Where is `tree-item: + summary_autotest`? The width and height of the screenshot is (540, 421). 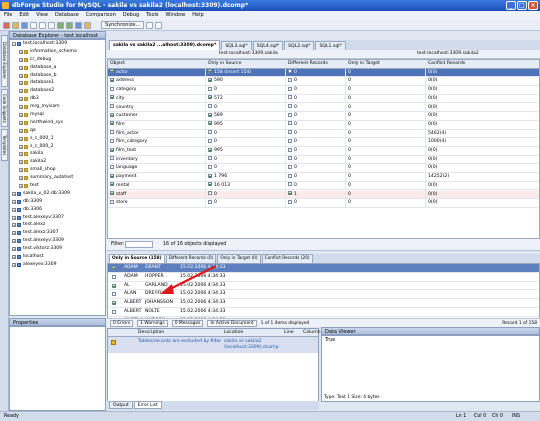 tree-item: + summary_autotest is located at coordinates (57, 178).